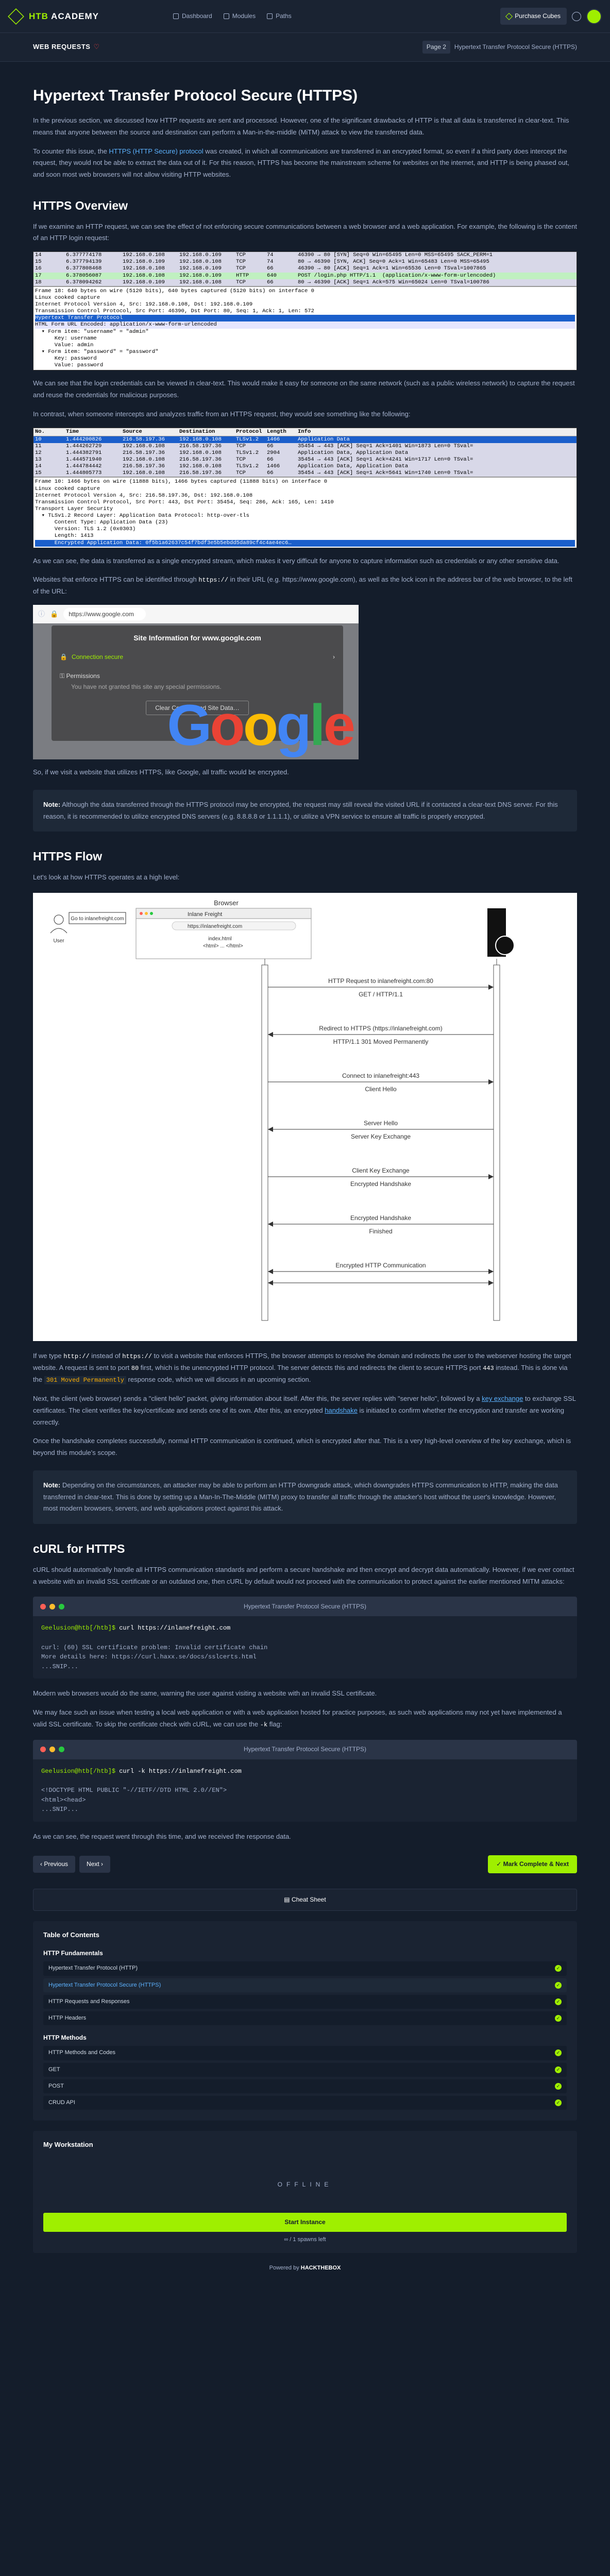 The height and width of the screenshot is (2576, 610). Describe the element at coordinates (137, 1357) in the screenshot. I see `https-scheme-code-2: https://` at that location.